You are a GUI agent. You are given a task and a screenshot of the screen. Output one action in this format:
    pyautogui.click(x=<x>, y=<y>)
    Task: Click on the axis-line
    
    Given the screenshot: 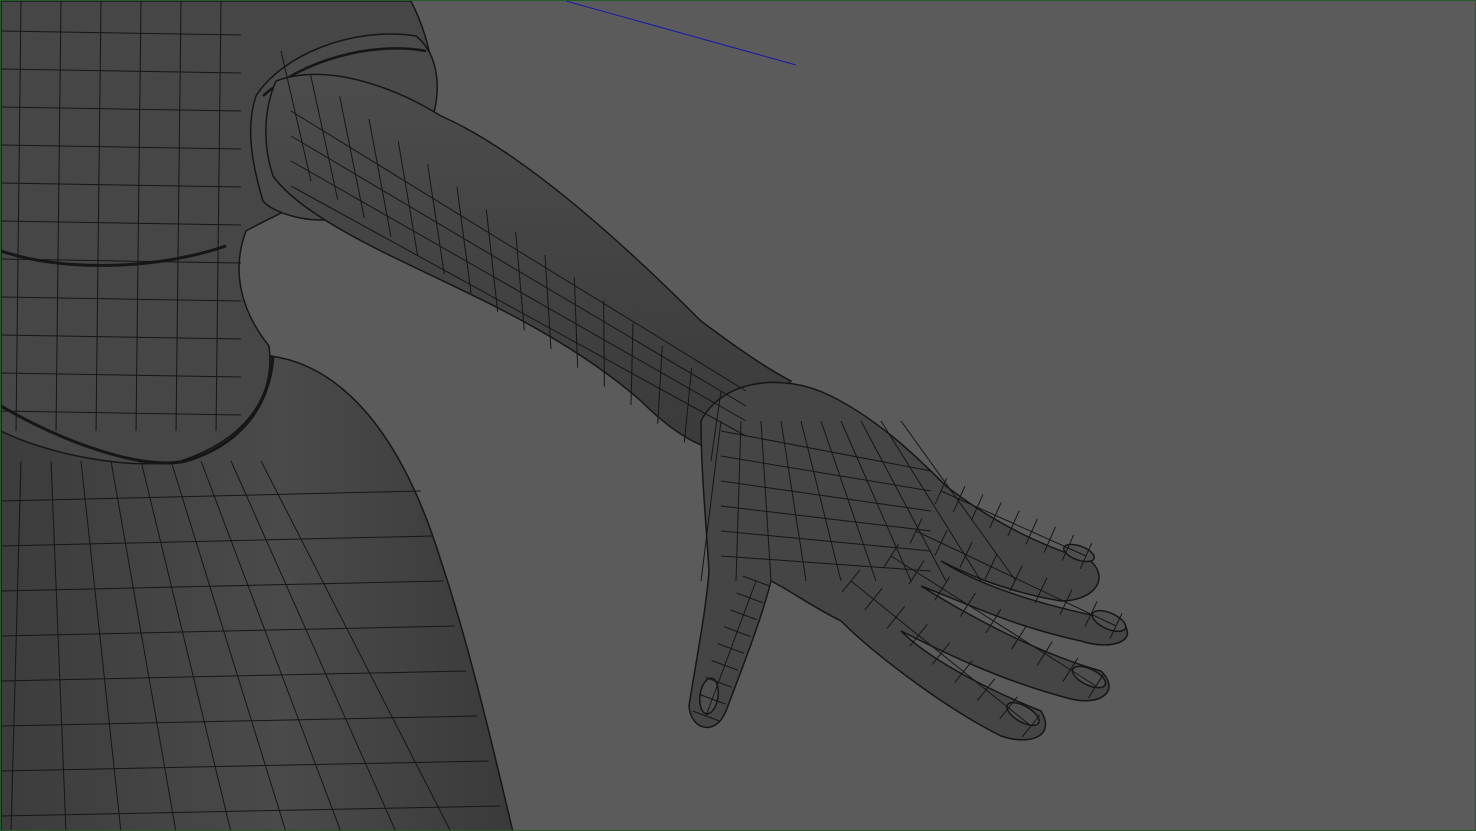 What is the action you would take?
    pyautogui.click(x=681, y=33)
    